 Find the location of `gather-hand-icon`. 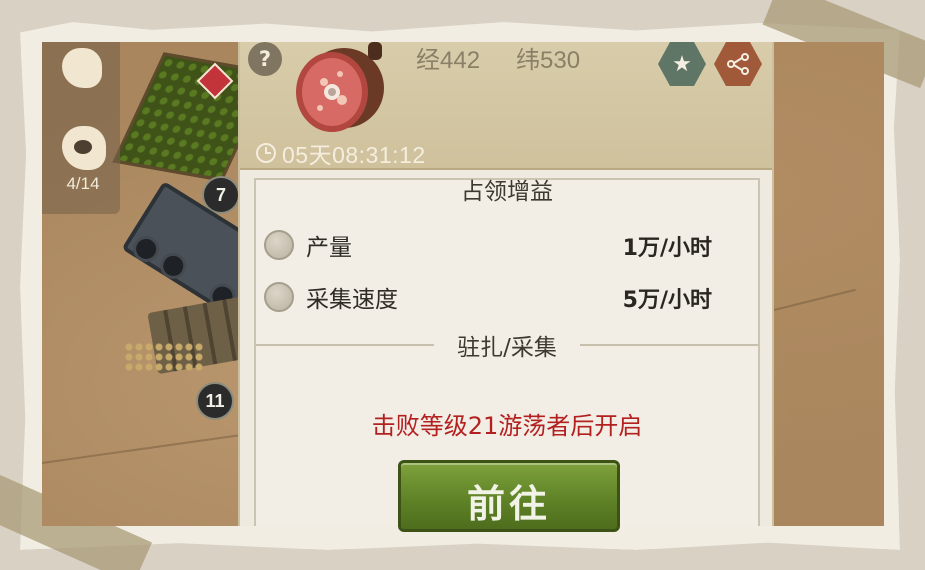

gather-hand-icon is located at coordinates (84, 148).